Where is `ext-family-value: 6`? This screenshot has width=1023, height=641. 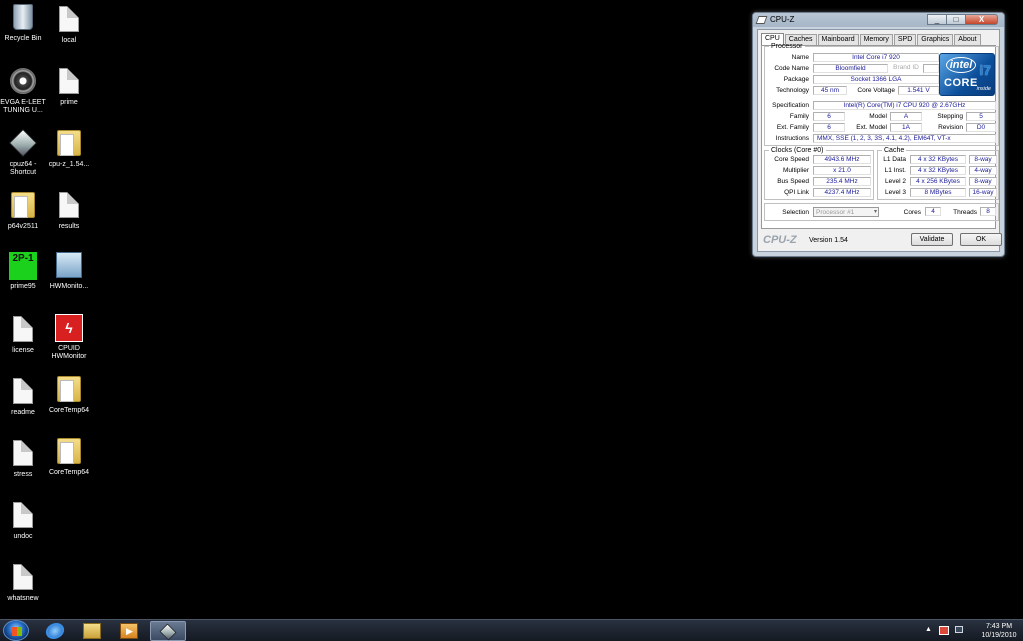
ext-family-value: 6 is located at coordinates (829, 127).